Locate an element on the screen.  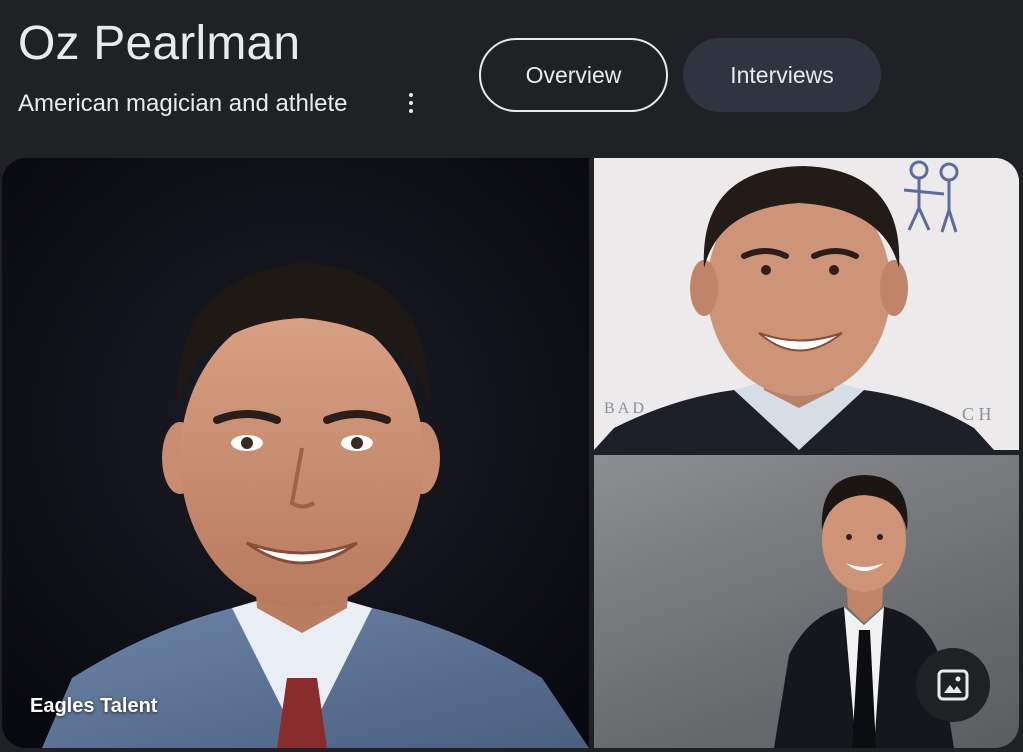
entity-title: Oz Pearlman is located at coordinates (159, 43).